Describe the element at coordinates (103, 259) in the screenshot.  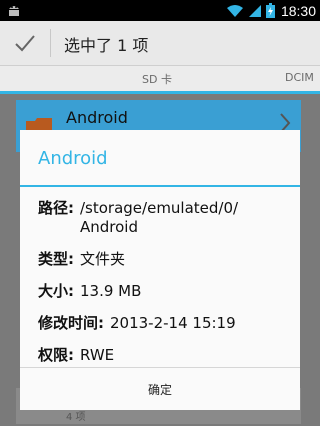
I see `property-value: 文件夹` at that location.